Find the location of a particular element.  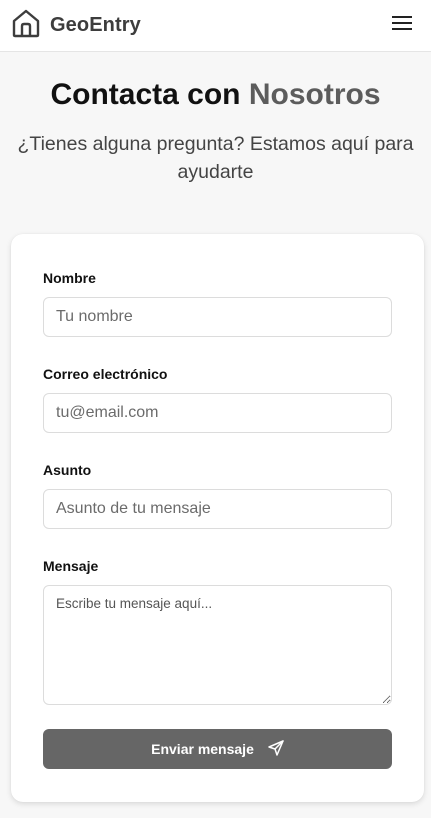

send-button-label: Enviar mensaje is located at coordinates (202, 749).